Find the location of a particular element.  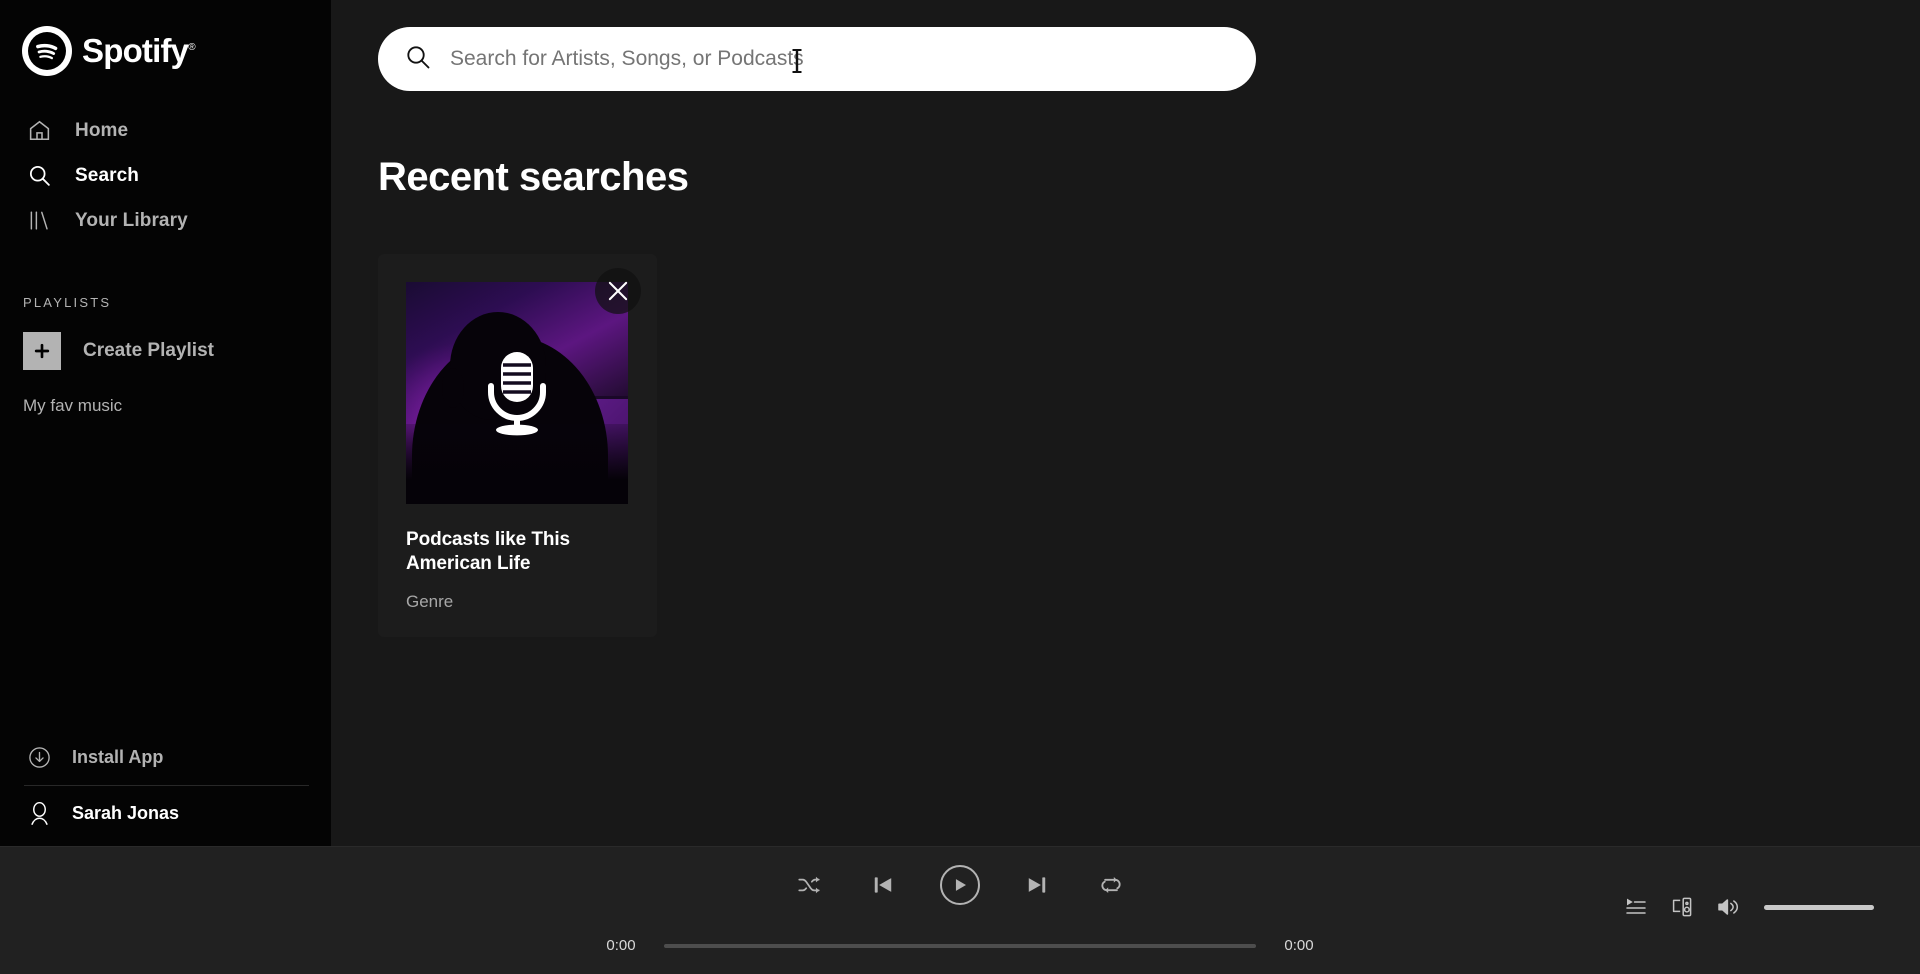

microphone-icon is located at coordinates (517, 393).